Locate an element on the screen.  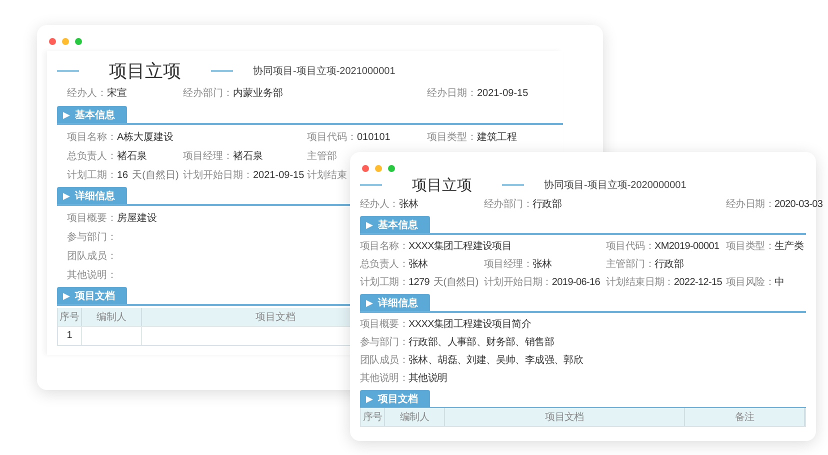
field-label: 主管部 is located at coordinates (322, 156).